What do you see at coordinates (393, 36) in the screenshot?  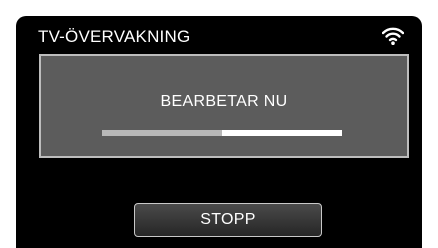 I see `wifi-icon` at bounding box center [393, 36].